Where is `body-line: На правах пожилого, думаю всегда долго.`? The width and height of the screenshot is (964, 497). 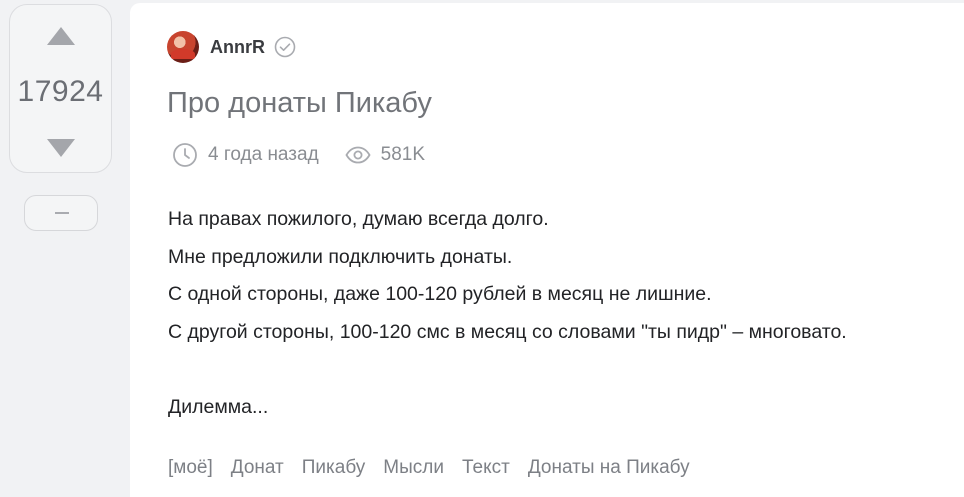 body-line: На правах пожилого, думаю всегда долго. is located at coordinates (358, 219).